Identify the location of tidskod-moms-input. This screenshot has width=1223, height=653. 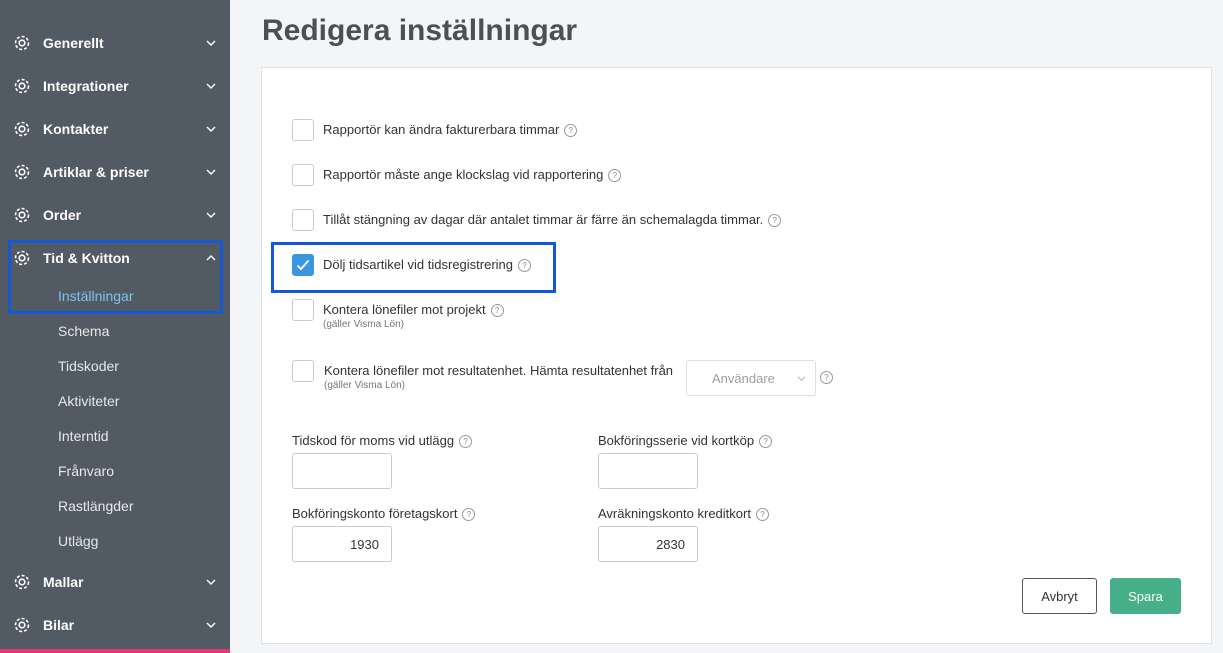
(342, 471).